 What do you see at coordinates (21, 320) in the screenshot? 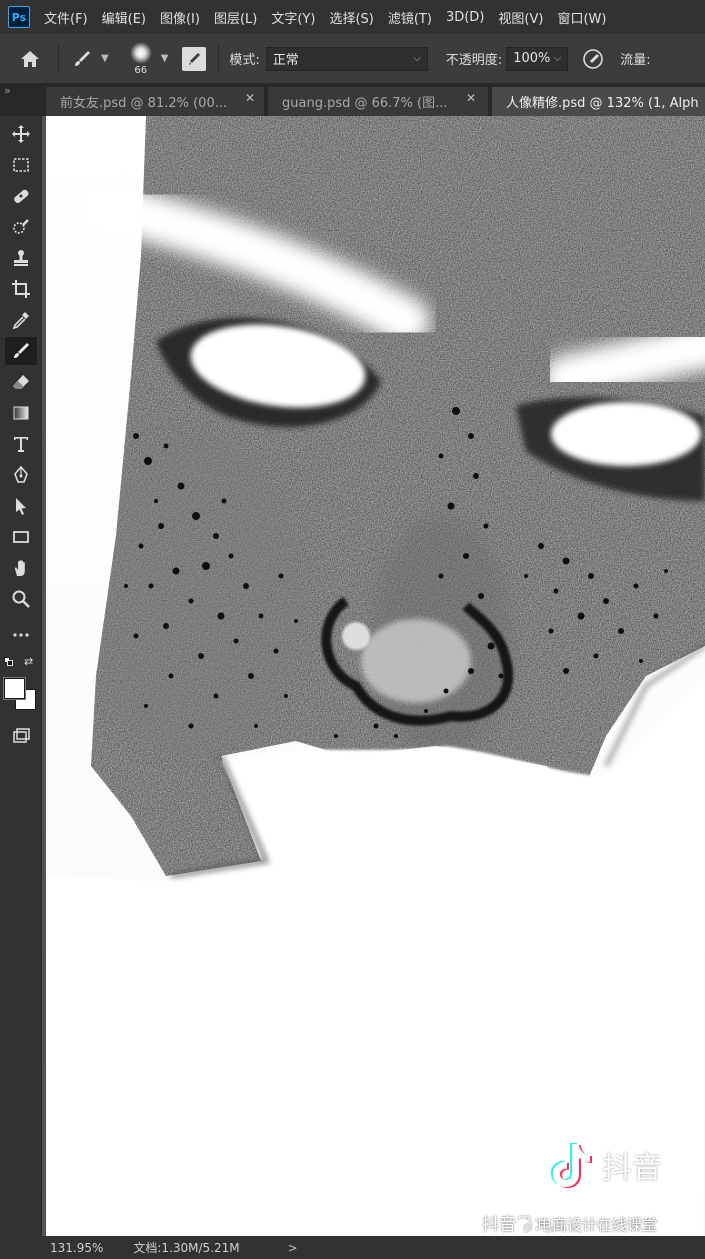
I see `eyedropper-icon` at bounding box center [21, 320].